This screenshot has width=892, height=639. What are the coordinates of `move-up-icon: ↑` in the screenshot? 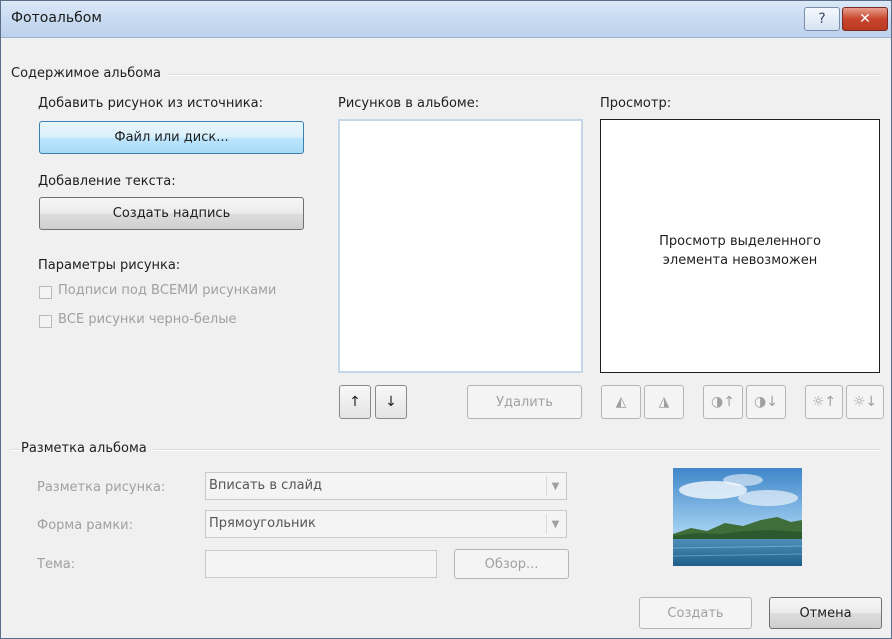 It's located at (355, 402).